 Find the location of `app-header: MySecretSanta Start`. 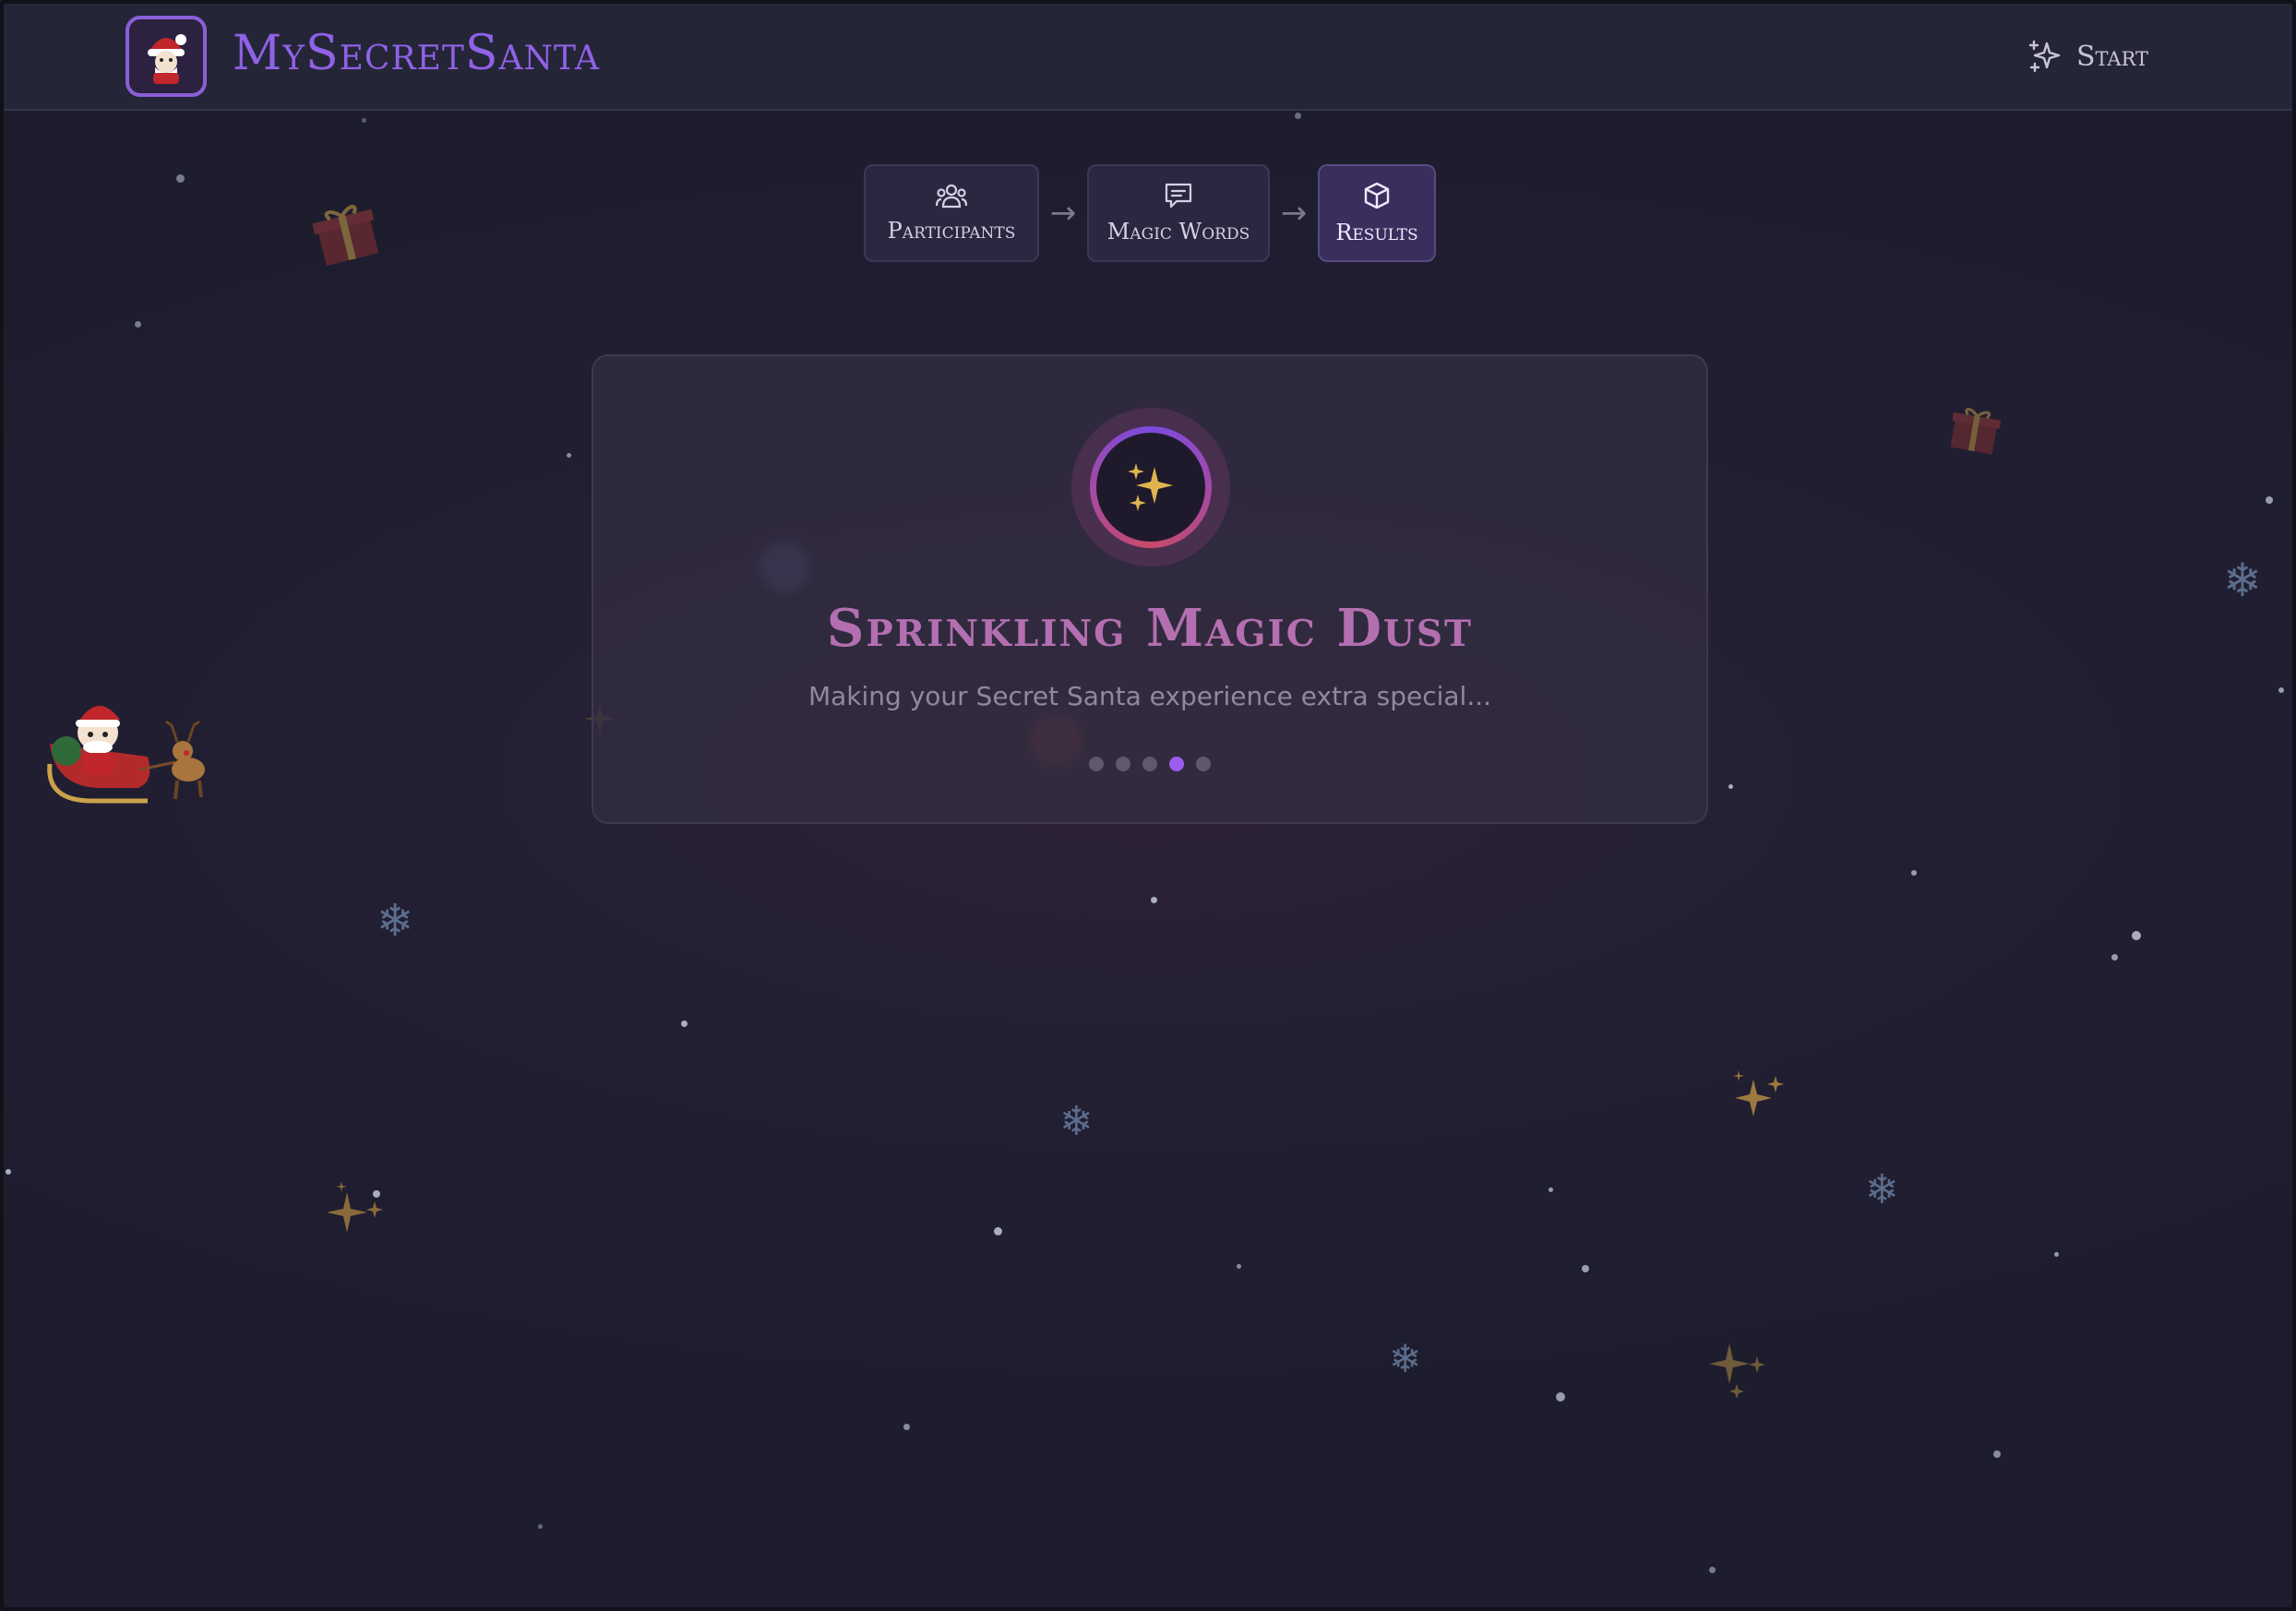

app-header: MySecretSanta Start is located at coordinates (1148, 56).